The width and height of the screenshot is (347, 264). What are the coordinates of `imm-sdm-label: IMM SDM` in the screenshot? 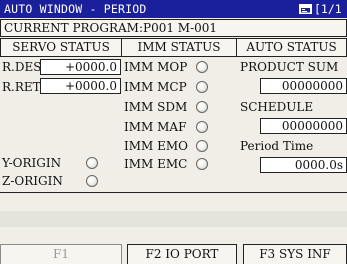 It's located at (156, 107).